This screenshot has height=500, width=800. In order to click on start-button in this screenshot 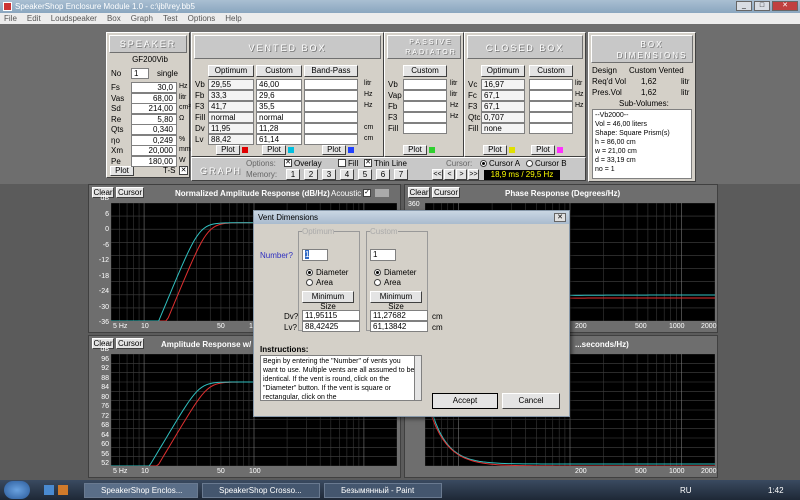, I will do `click(17, 490)`.